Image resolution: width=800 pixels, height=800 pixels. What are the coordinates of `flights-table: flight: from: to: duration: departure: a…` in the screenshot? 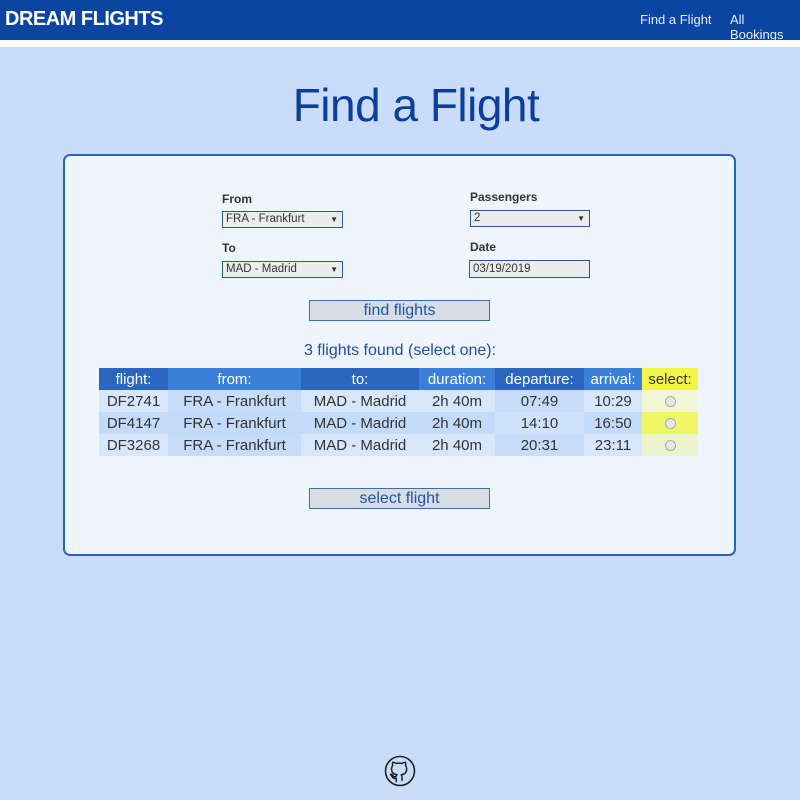 It's located at (398, 412).